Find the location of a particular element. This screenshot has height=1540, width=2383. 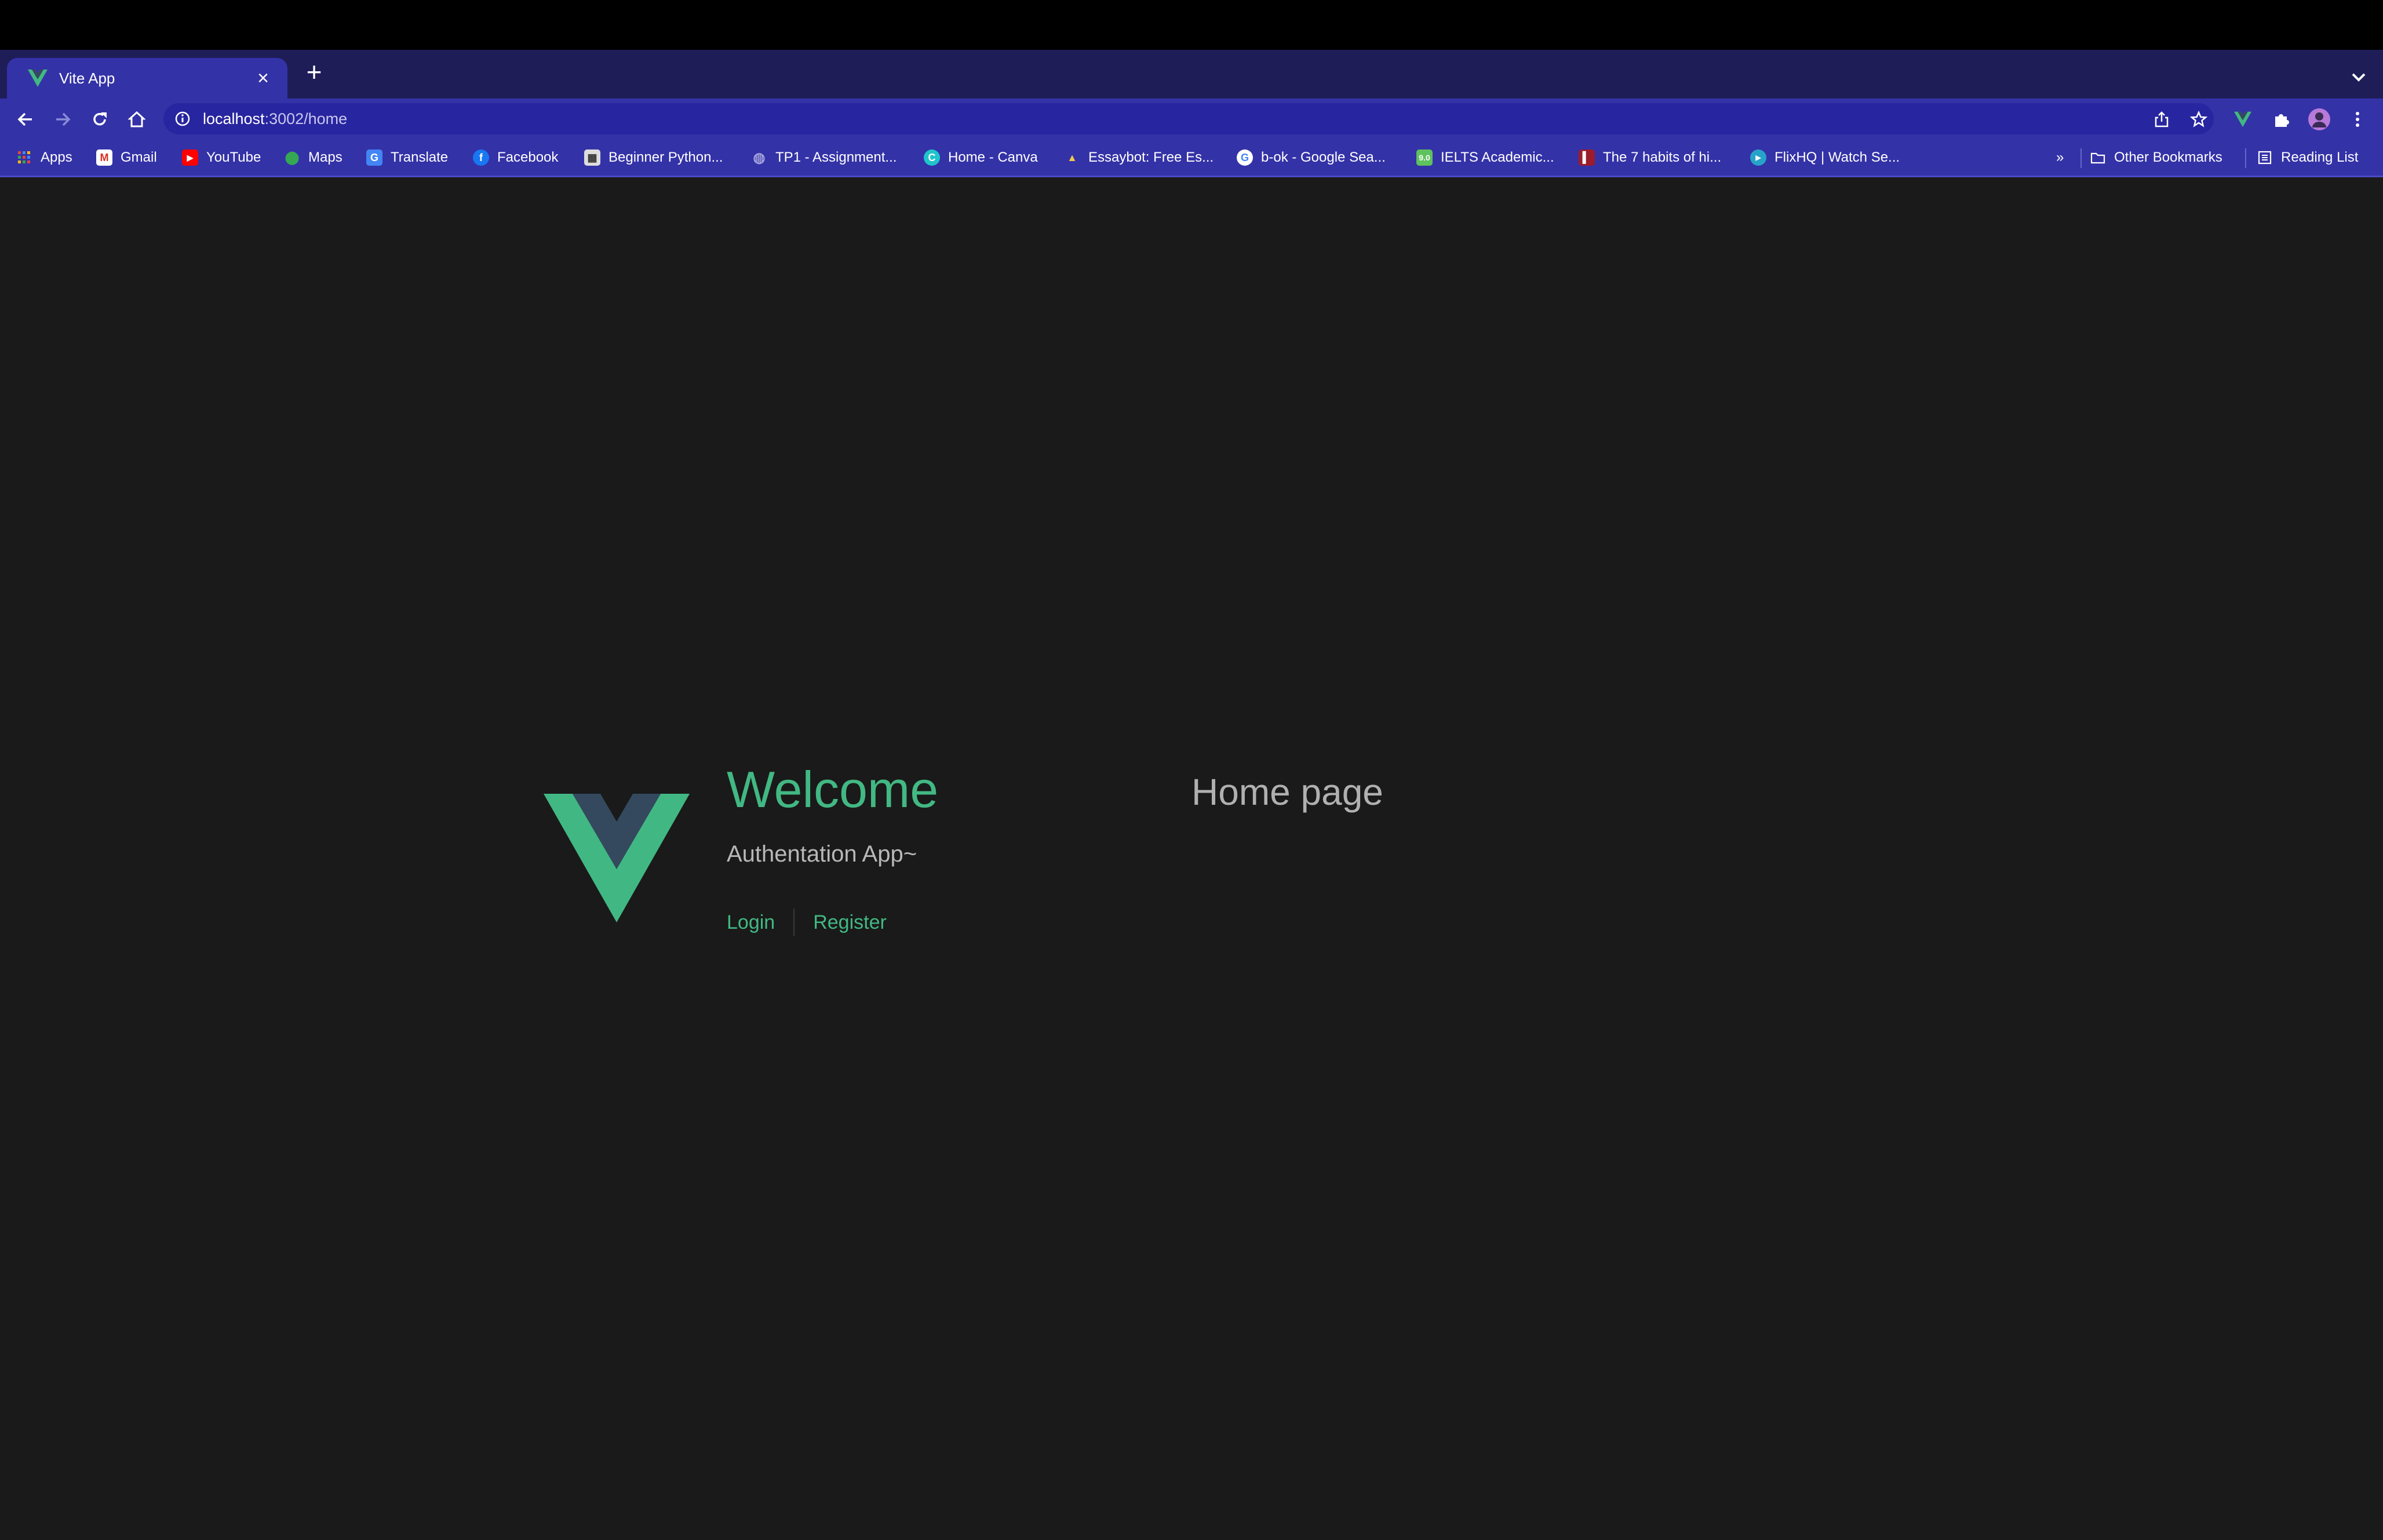

reading-list: Reading List is located at coordinates (2307, 157).